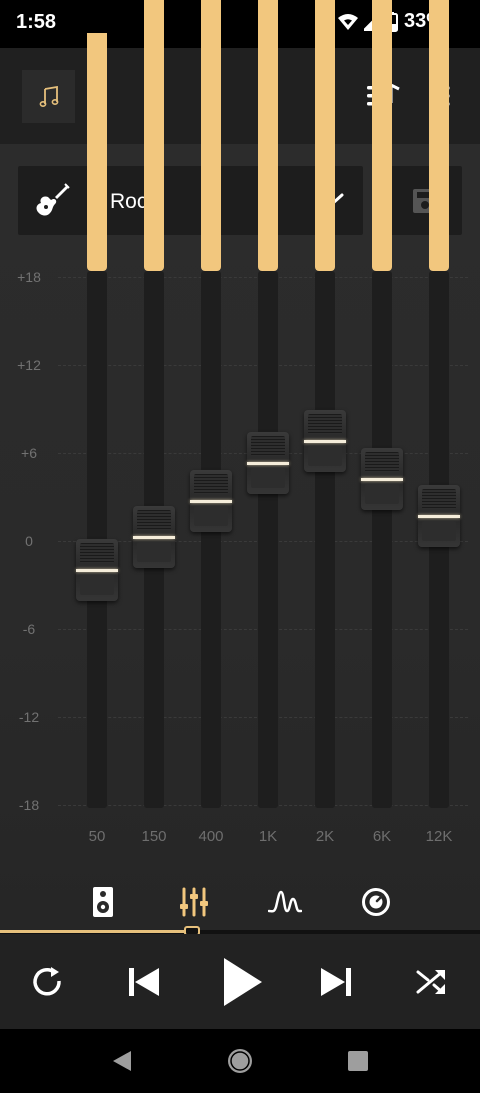 Image resolution: width=480 pixels, height=1093 pixels. What do you see at coordinates (240, 902) in the screenshot?
I see `effect-tabs` at bounding box center [240, 902].